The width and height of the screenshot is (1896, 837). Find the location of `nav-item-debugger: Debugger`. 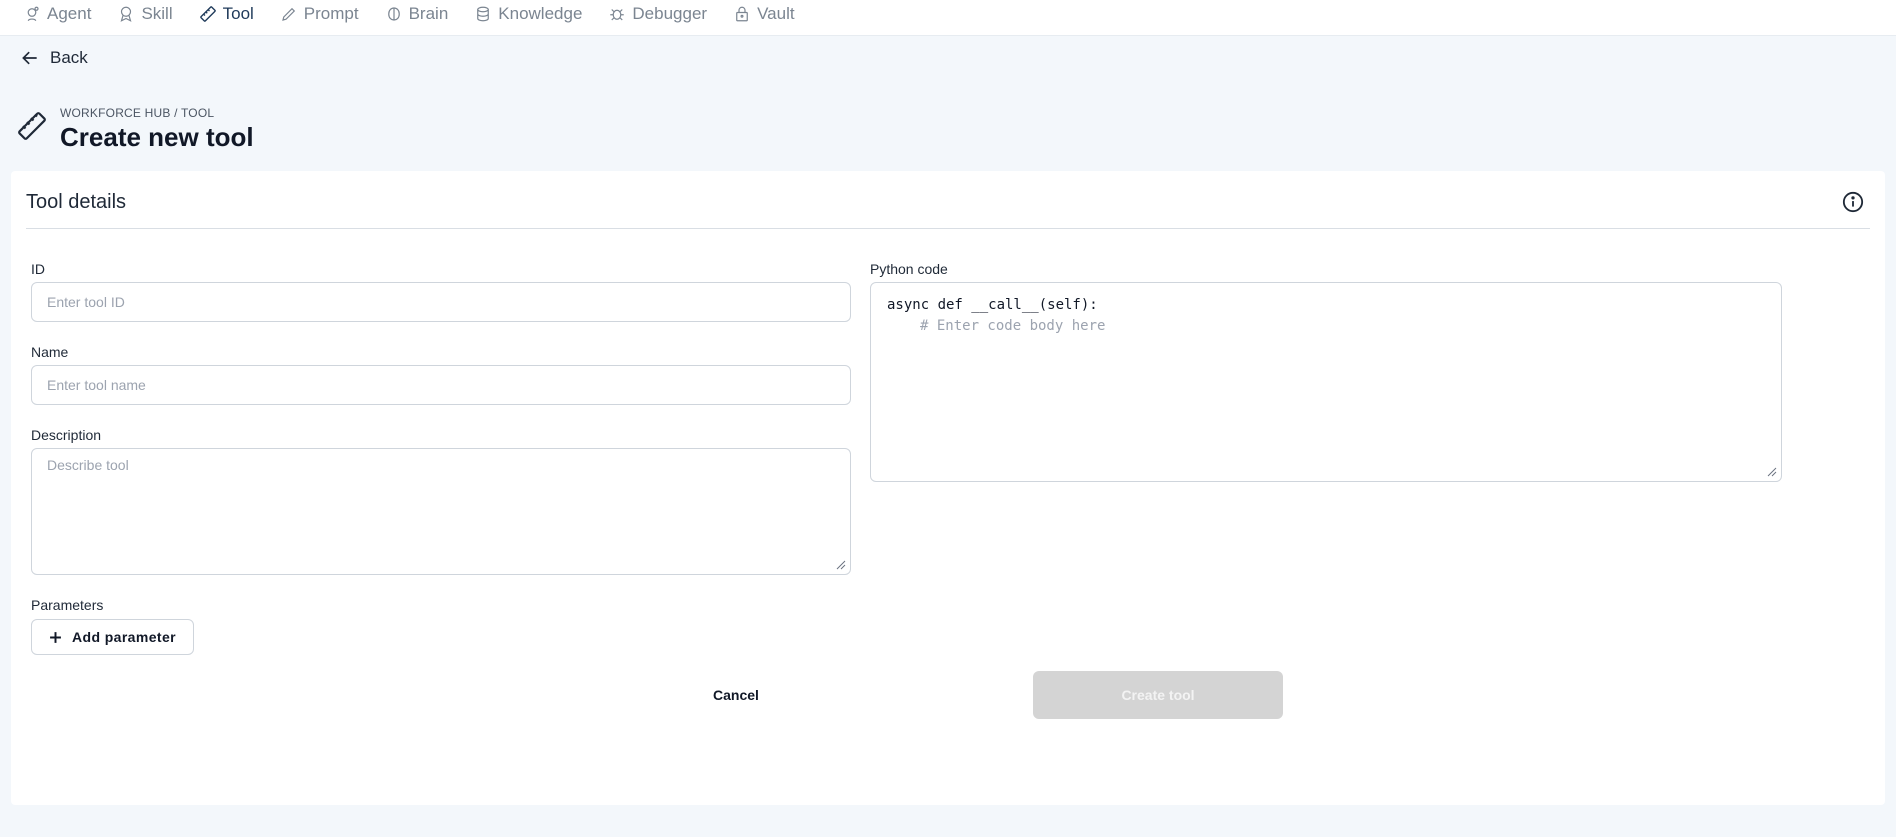

nav-item-debugger: Debugger is located at coordinates (657, 14).